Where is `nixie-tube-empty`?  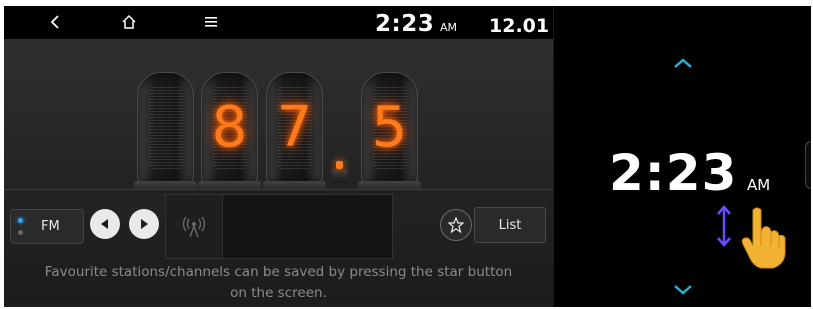 nixie-tube-empty is located at coordinates (165, 132).